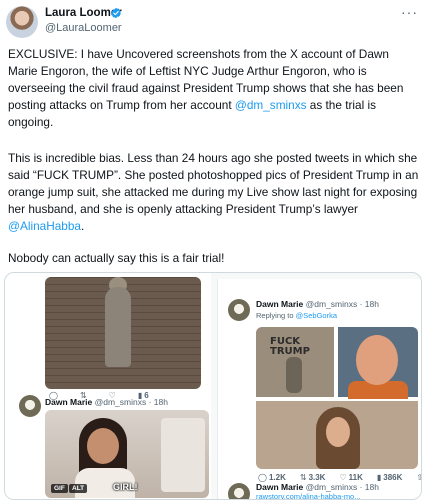  Describe the element at coordinates (294, 375) in the screenshot. I see `graffiti-person` at that location.